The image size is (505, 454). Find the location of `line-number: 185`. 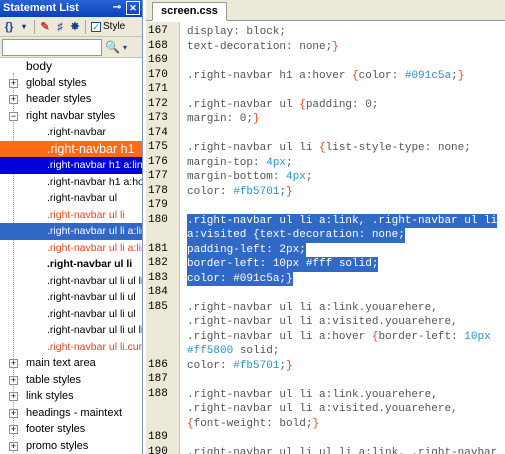

line-number: 185 is located at coordinates (158, 306).